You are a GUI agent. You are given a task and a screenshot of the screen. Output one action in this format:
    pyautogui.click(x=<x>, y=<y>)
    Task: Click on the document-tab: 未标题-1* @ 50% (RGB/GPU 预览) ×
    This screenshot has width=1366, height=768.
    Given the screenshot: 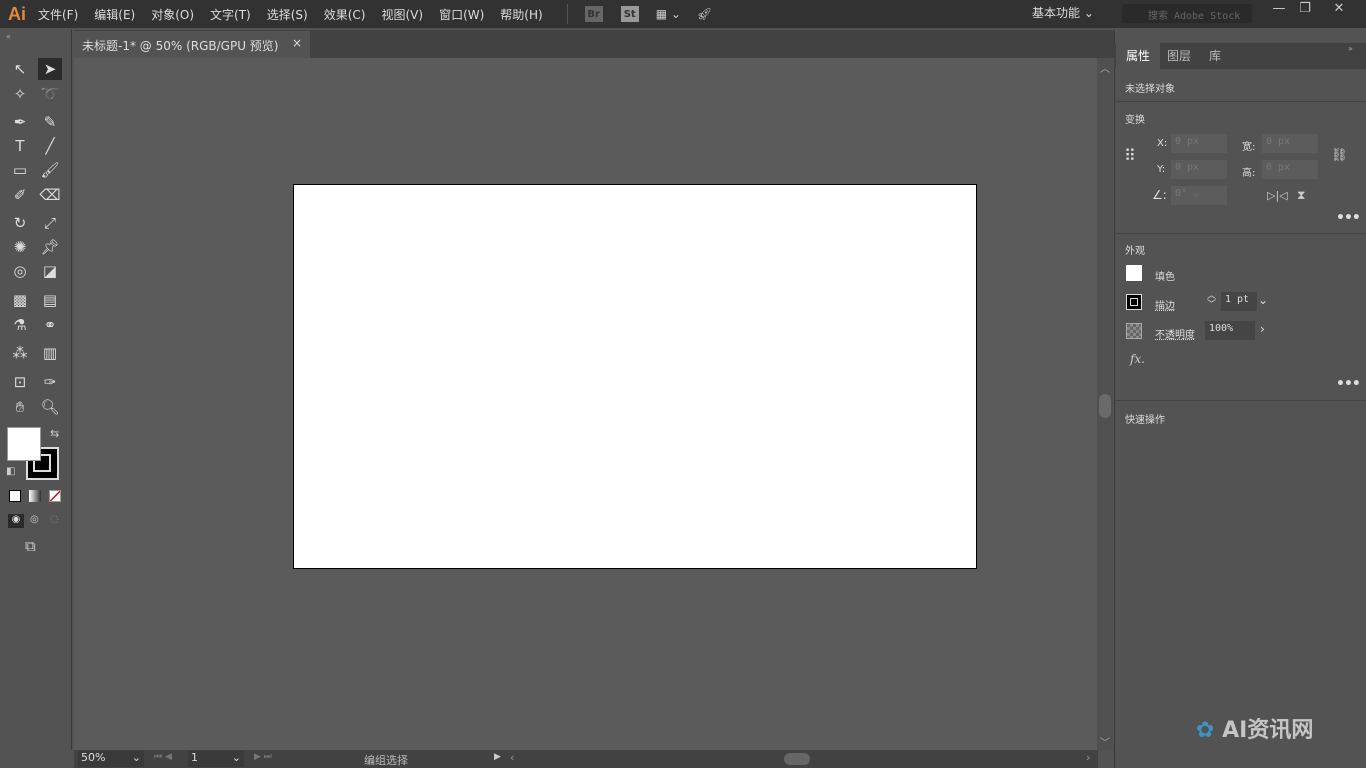 What is the action you would take?
    pyautogui.click(x=192, y=44)
    